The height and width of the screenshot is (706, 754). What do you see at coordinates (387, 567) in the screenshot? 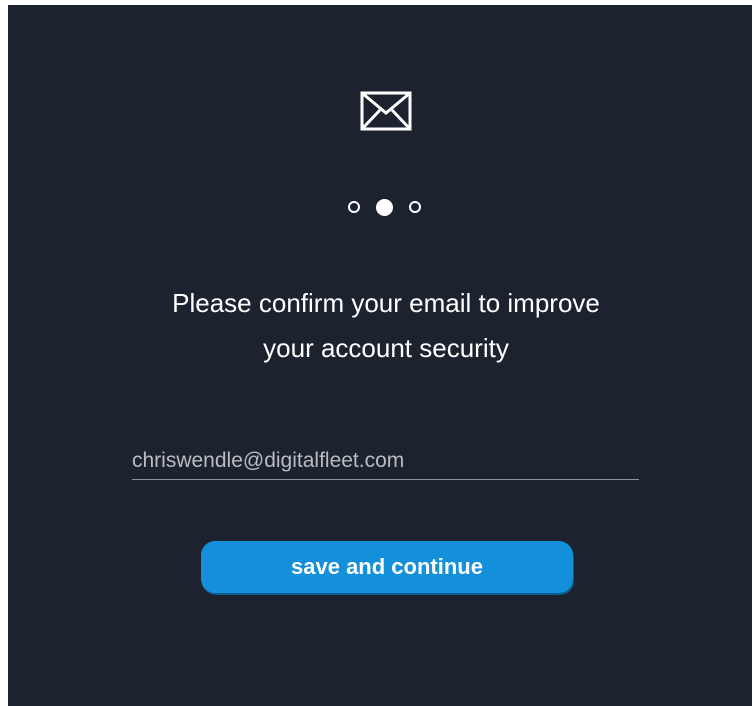
I see `save-and-continue-button: save and continue` at bounding box center [387, 567].